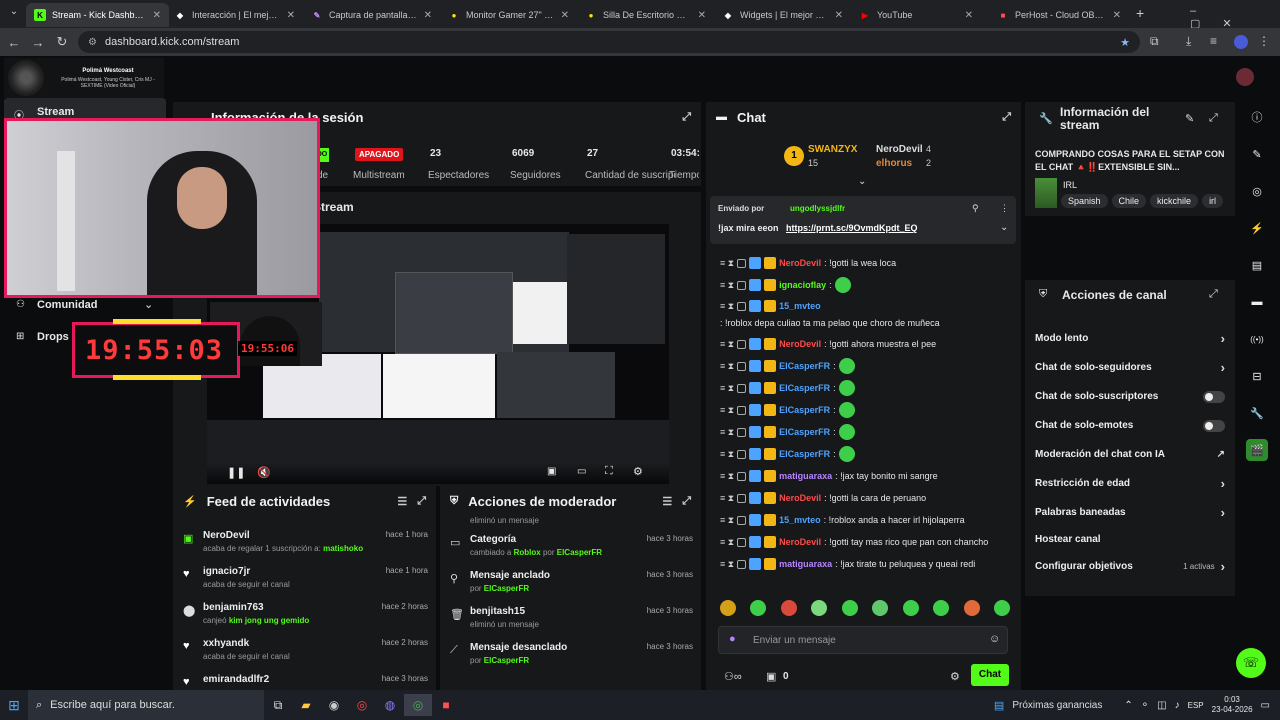  What do you see at coordinates (994, 639) in the screenshot?
I see `emoji-icon: ☺` at bounding box center [994, 639].